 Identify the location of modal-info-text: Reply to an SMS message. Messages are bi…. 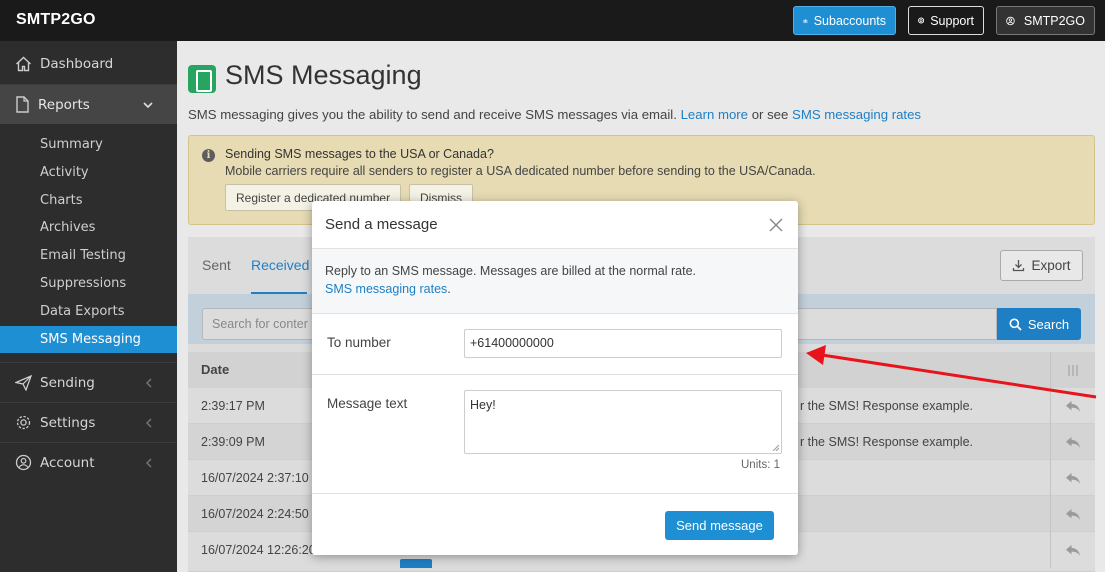
(511, 280).